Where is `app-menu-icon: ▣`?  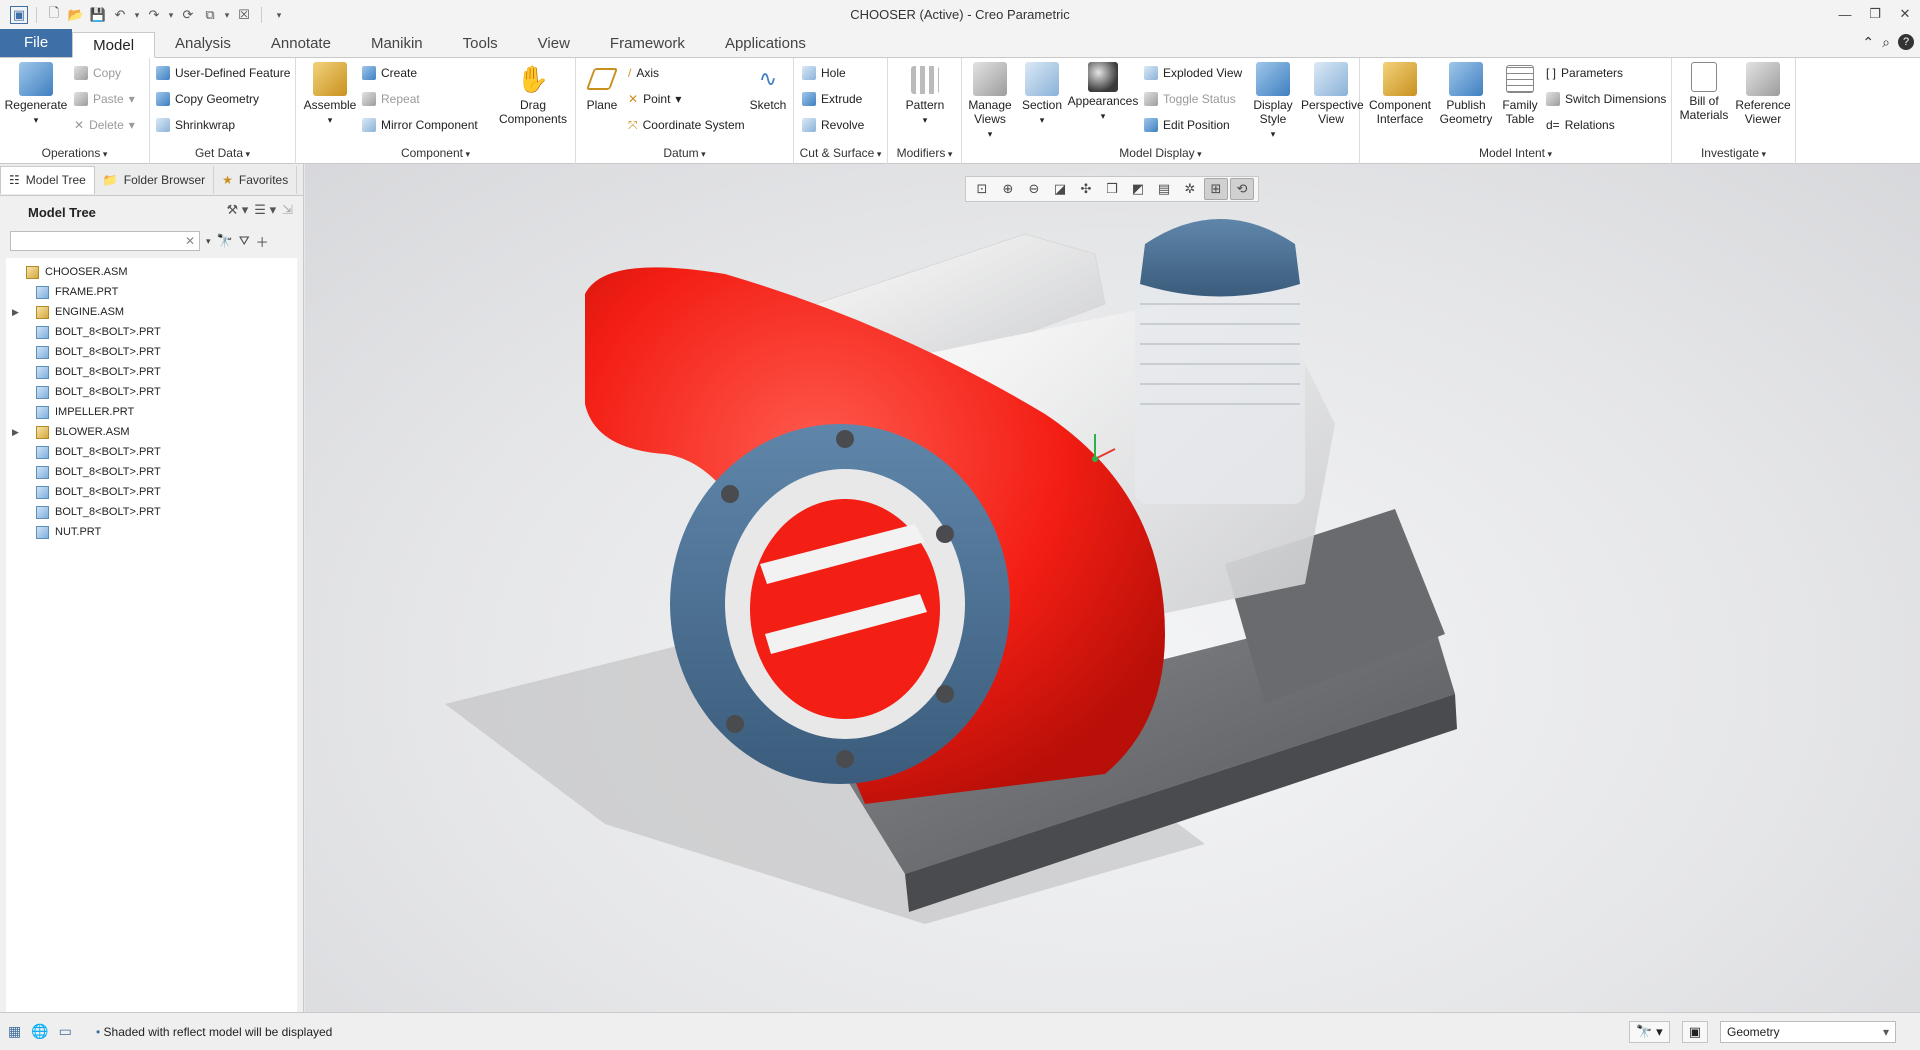
app-menu-icon: ▣ is located at coordinates (19, 15).